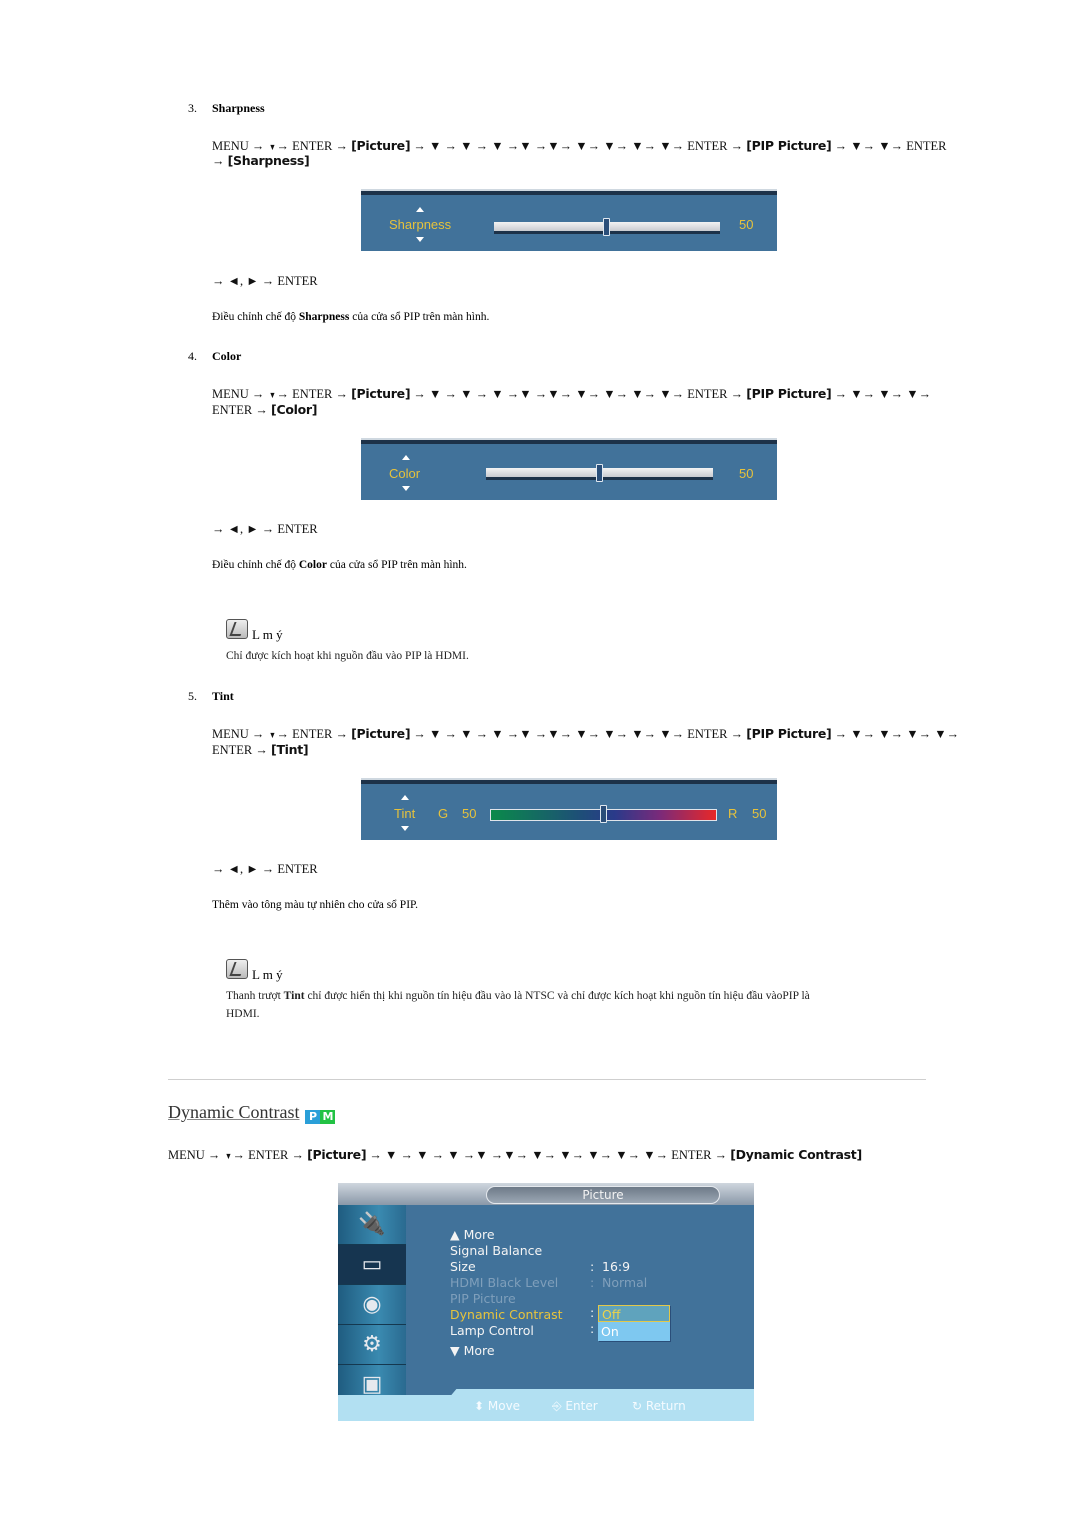 The width and height of the screenshot is (1080, 1527). Describe the element at coordinates (895, 734) in the screenshot. I see `menu-path-text: → ▼→ ▼→ ▼→ ▼→` at that location.